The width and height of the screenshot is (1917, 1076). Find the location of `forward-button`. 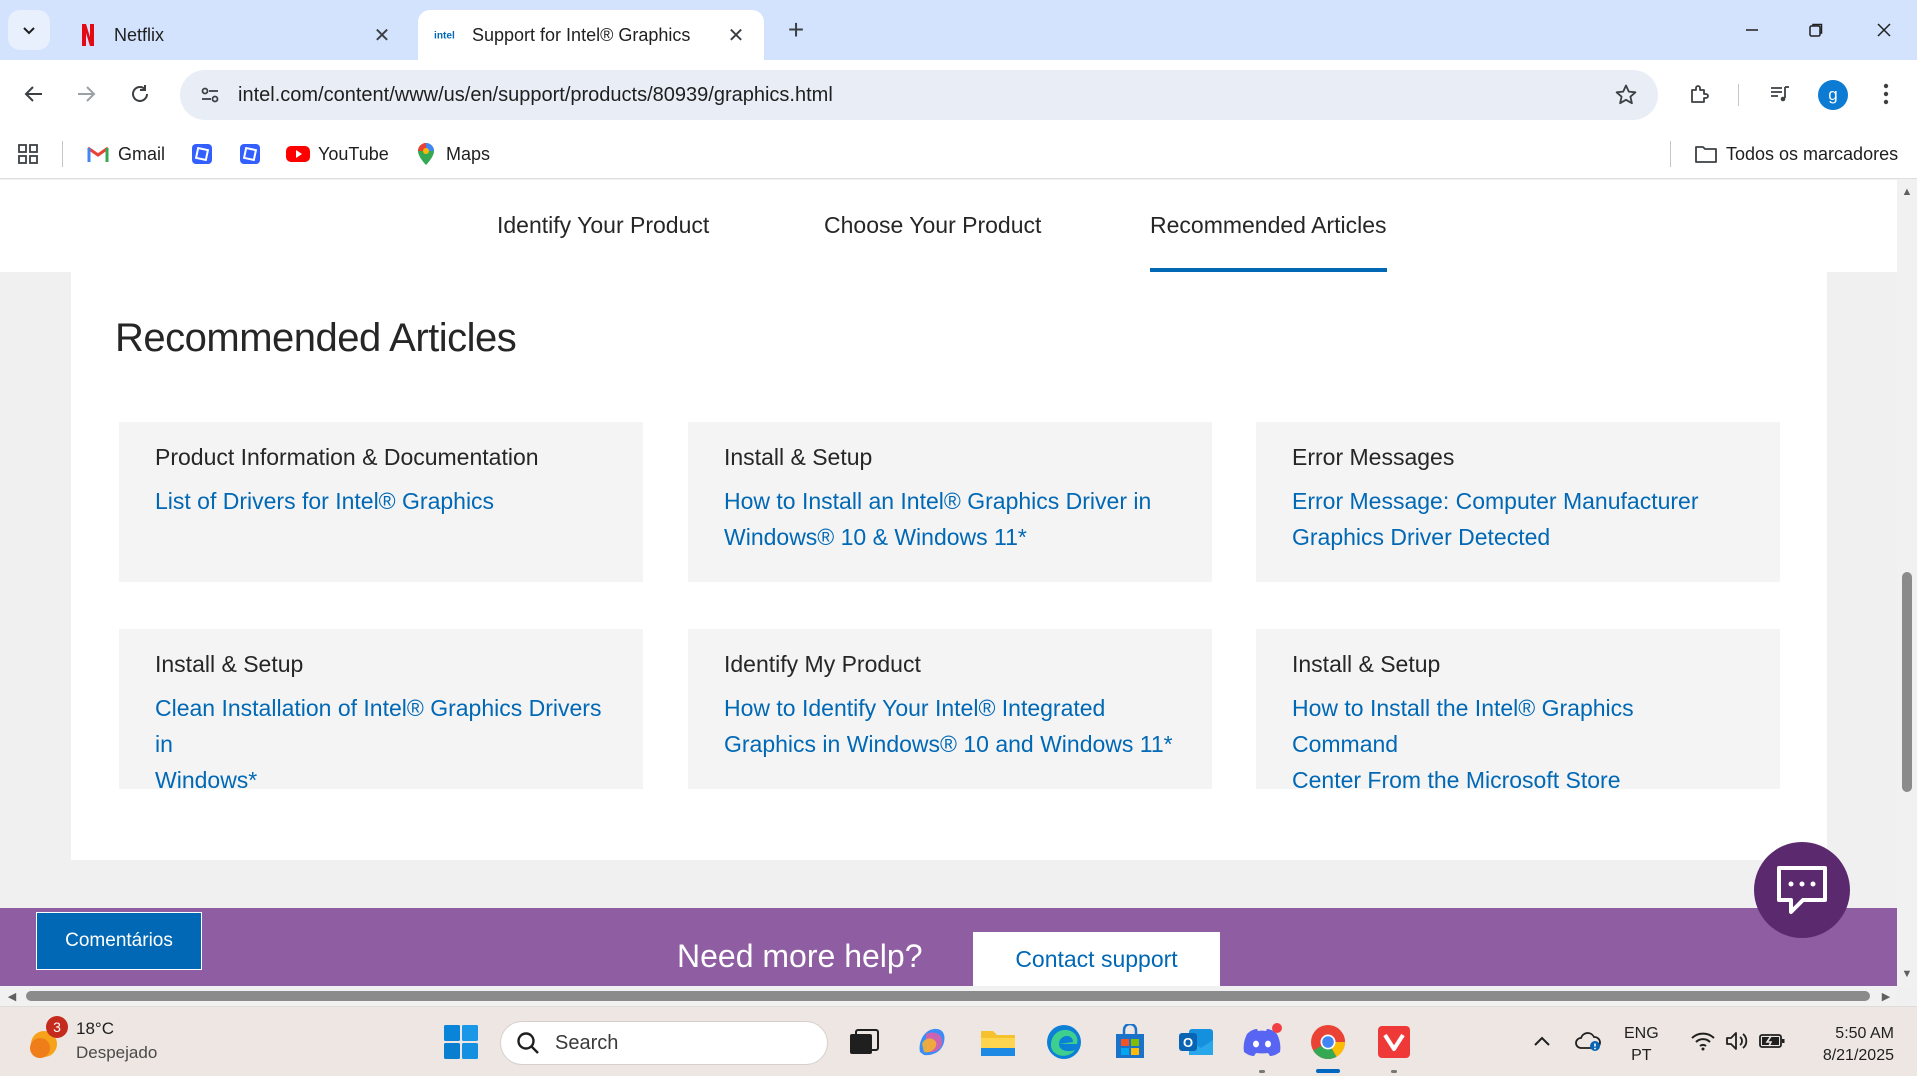

forward-button is located at coordinates (86, 94).